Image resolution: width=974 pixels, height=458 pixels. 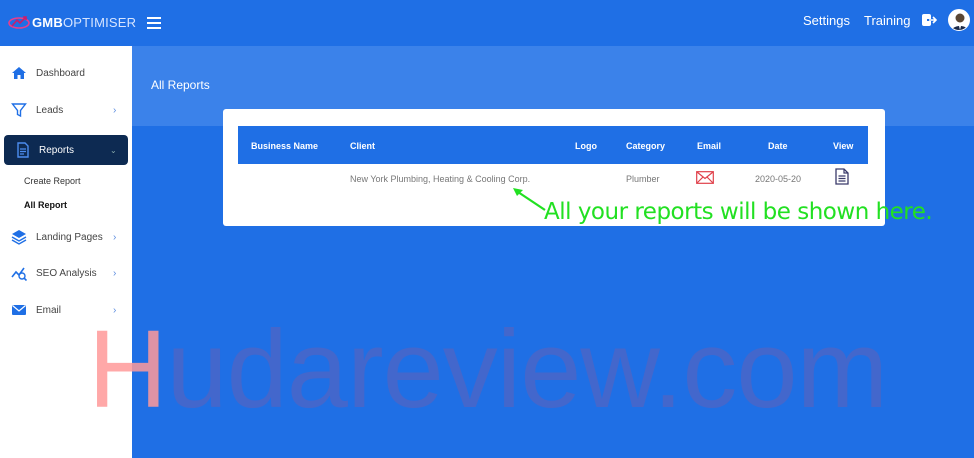 What do you see at coordinates (19, 237) in the screenshot?
I see `layers-icon` at bounding box center [19, 237].